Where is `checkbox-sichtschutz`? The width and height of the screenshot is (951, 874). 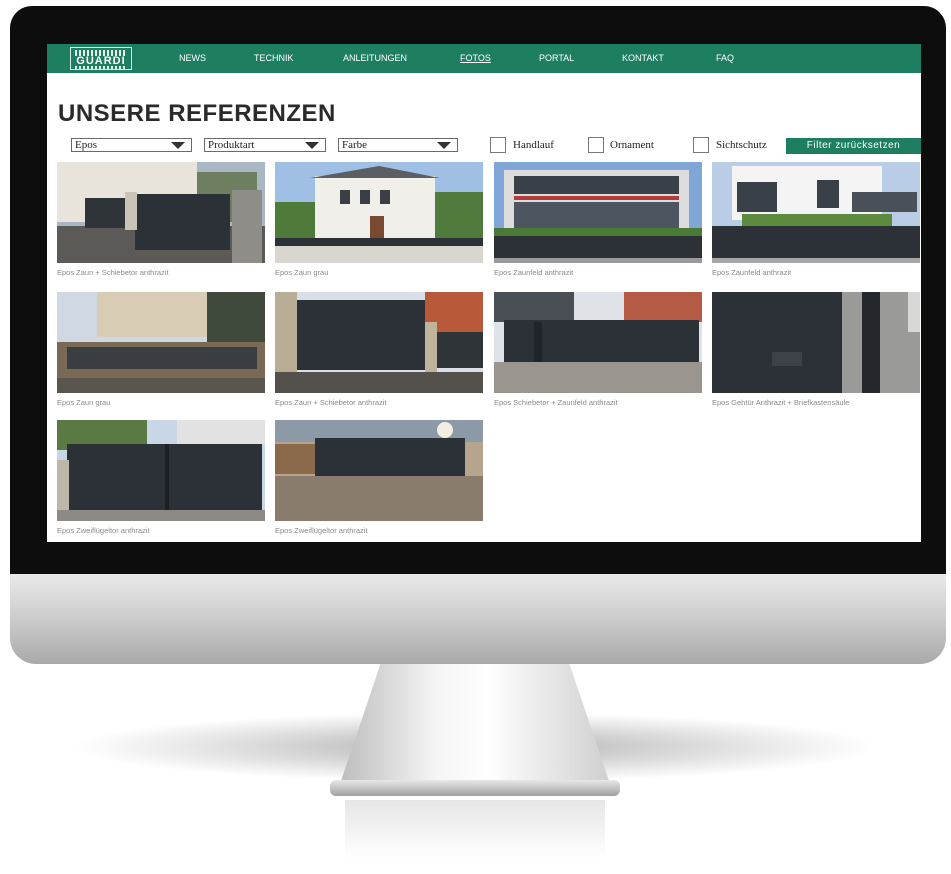
checkbox-sichtschutz is located at coordinates (701, 145).